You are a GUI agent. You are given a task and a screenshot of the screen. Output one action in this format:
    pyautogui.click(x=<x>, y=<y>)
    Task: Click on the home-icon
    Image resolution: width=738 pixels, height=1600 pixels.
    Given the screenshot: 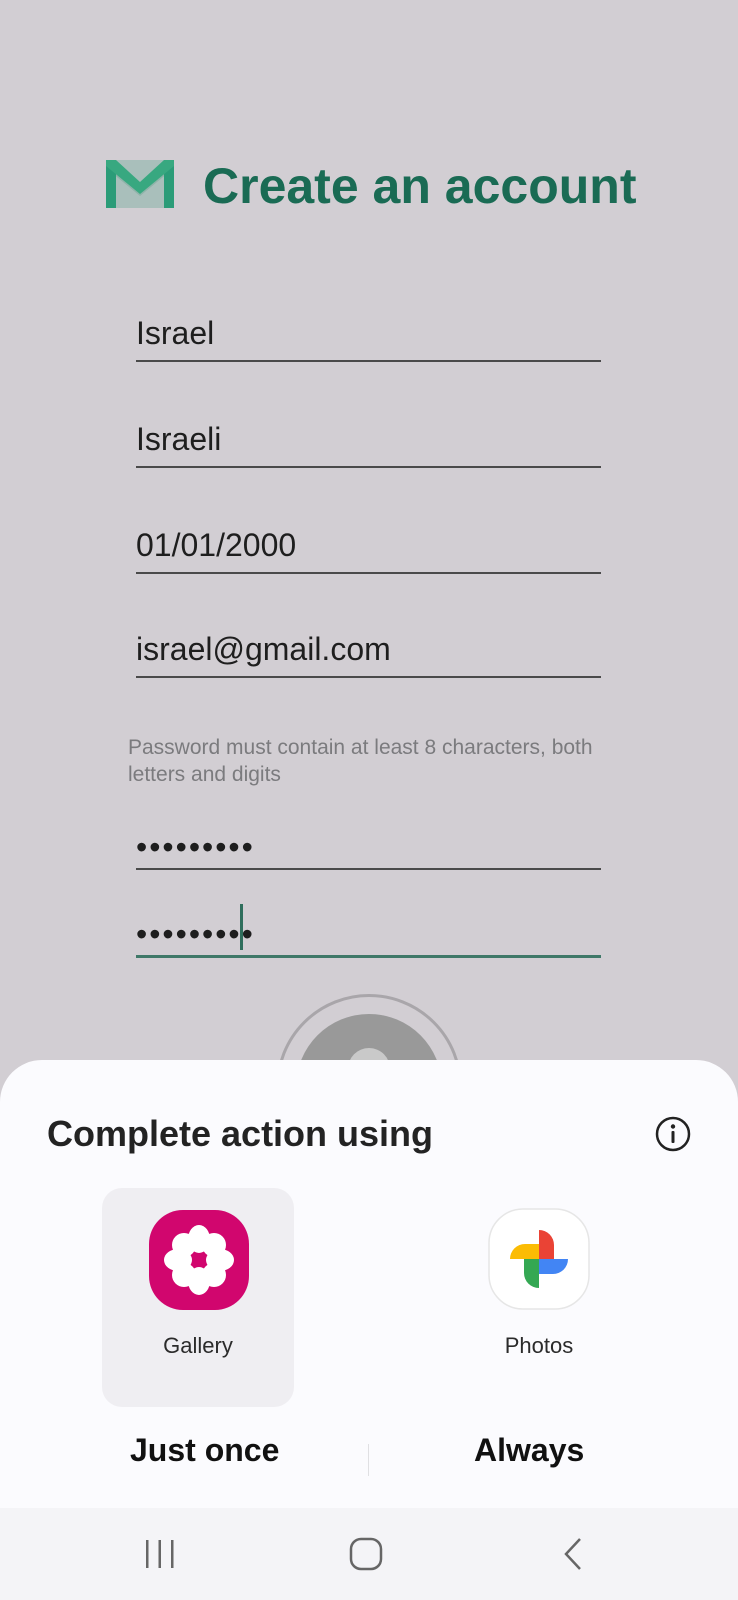 What is the action you would take?
    pyautogui.click(x=366, y=1554)
    